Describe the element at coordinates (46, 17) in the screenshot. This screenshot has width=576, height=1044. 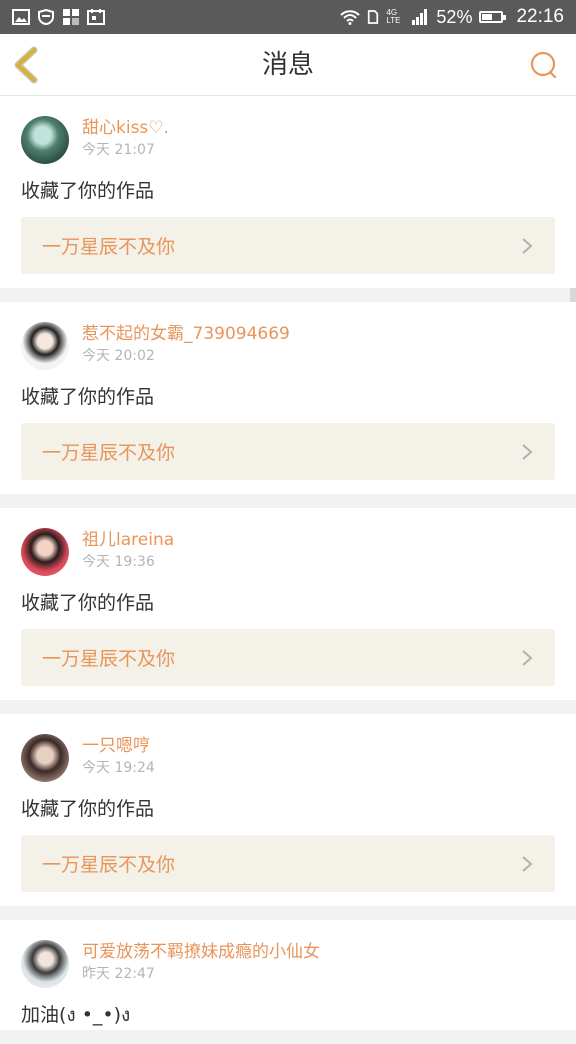
I see `shield-icon` at that location.